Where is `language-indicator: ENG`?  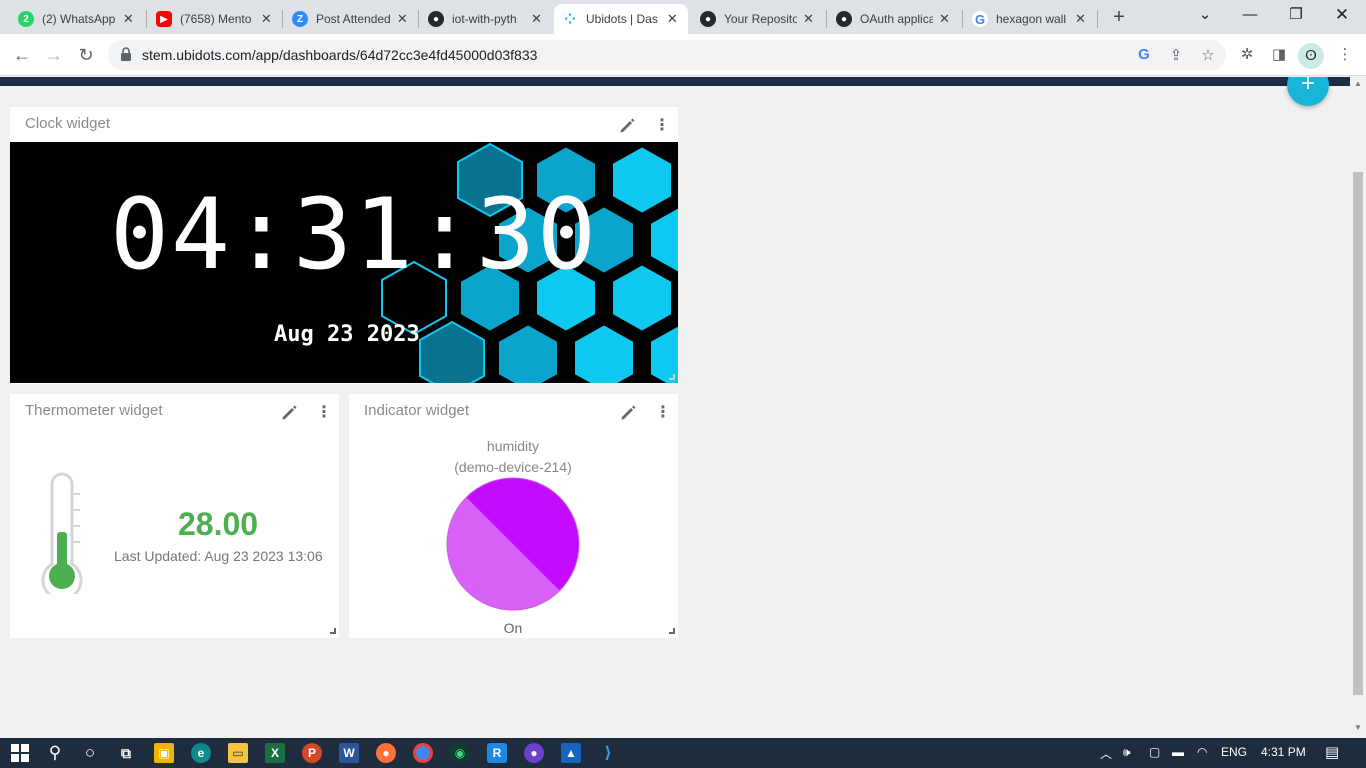 language-indicator: ENG is located at coordinates (1234, 752).